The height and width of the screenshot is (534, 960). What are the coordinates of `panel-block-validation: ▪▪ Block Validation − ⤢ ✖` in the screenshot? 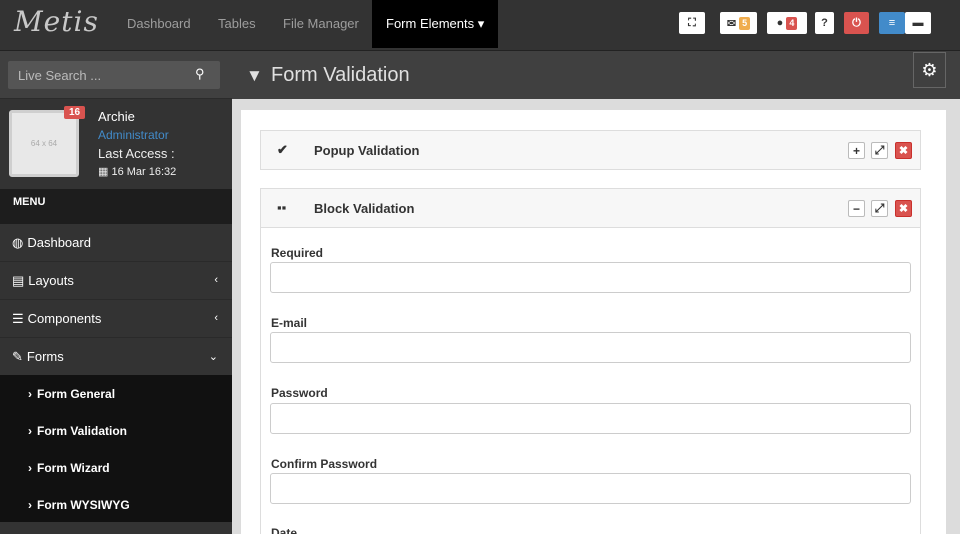 It's located at (590, 208).